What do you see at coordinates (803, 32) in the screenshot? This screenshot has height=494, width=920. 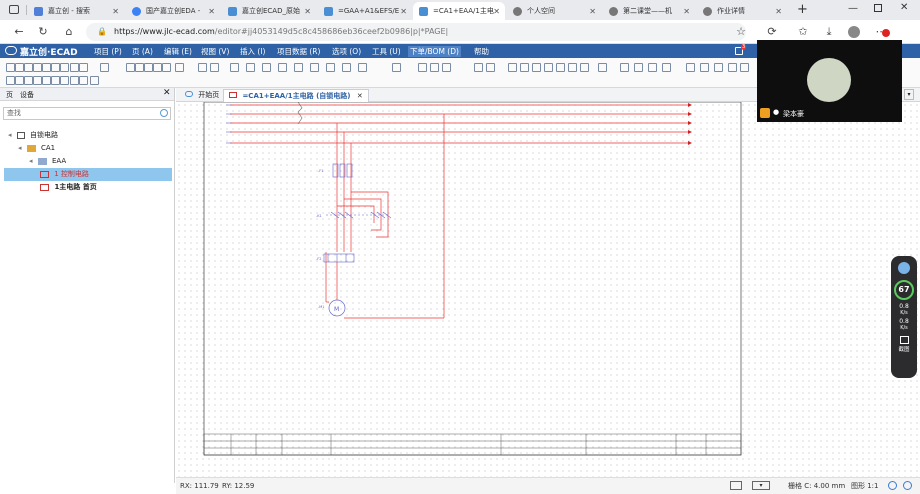 I see `favorites-icon: ✩` at bounding box center [803, 32].